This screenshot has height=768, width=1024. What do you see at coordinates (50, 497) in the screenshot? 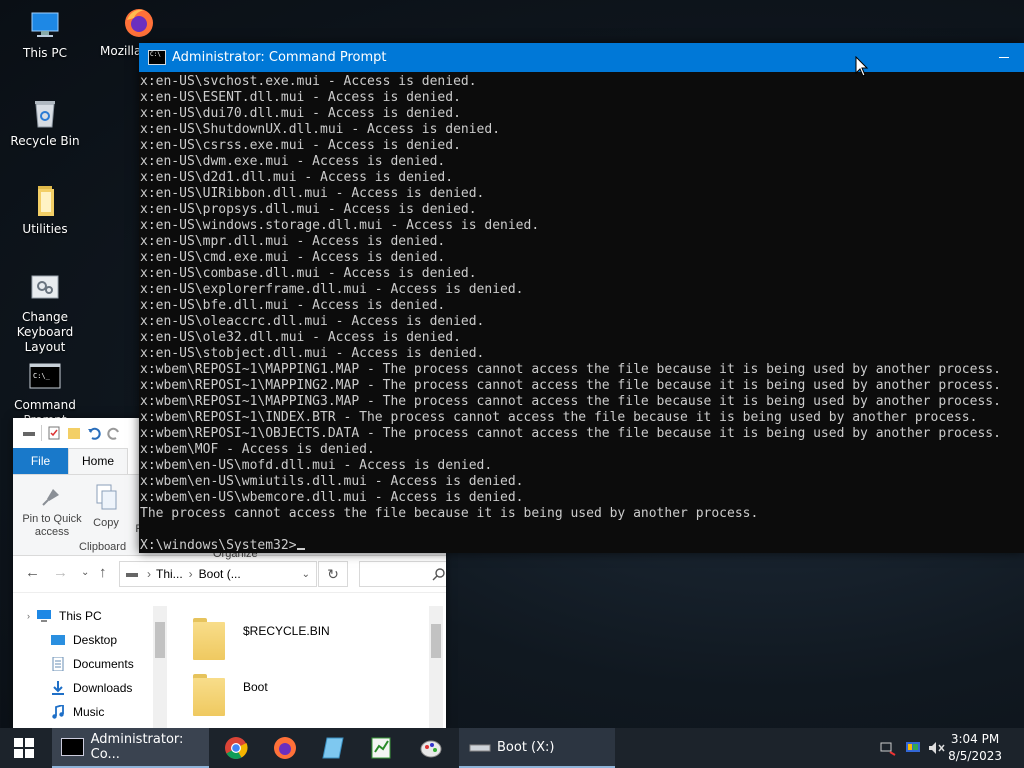
I see `pin-icon` at bounding box center [50, 497].